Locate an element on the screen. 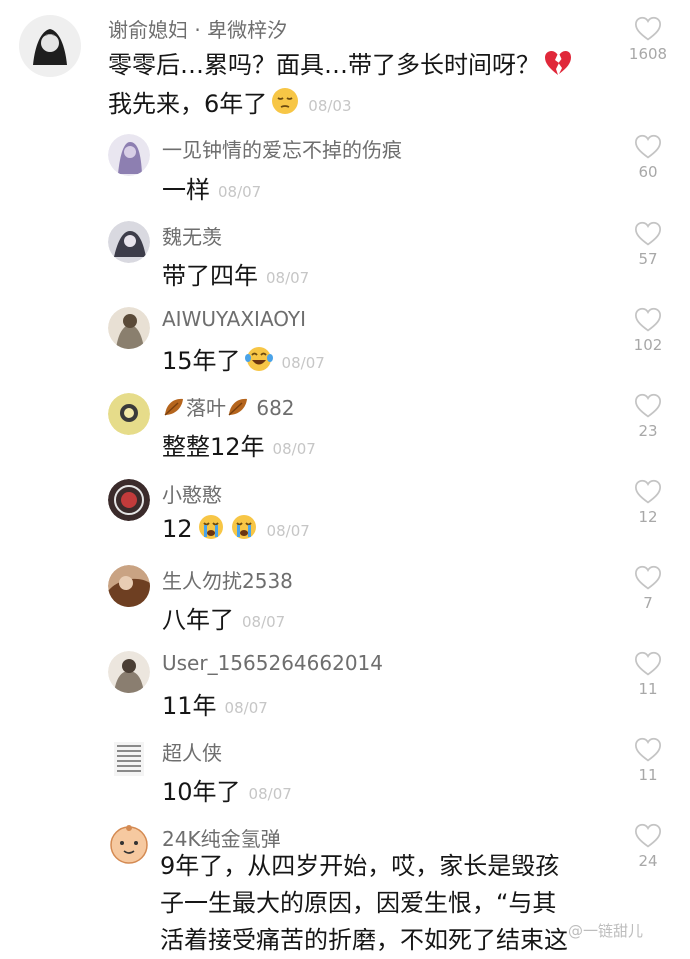 The width and height of the screenshot is (690, 959). like-button: 60 is located at coordinates (648, 157).